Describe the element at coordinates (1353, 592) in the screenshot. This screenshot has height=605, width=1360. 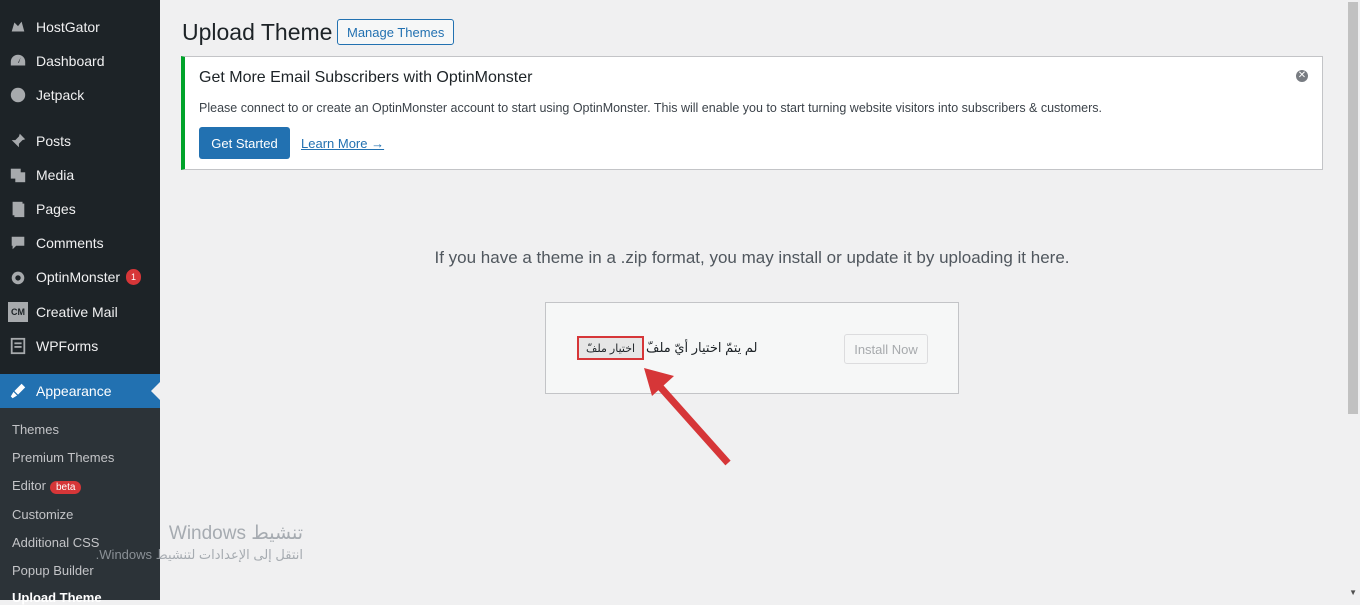
I see `scroll-down-icon: ▼` at that location.